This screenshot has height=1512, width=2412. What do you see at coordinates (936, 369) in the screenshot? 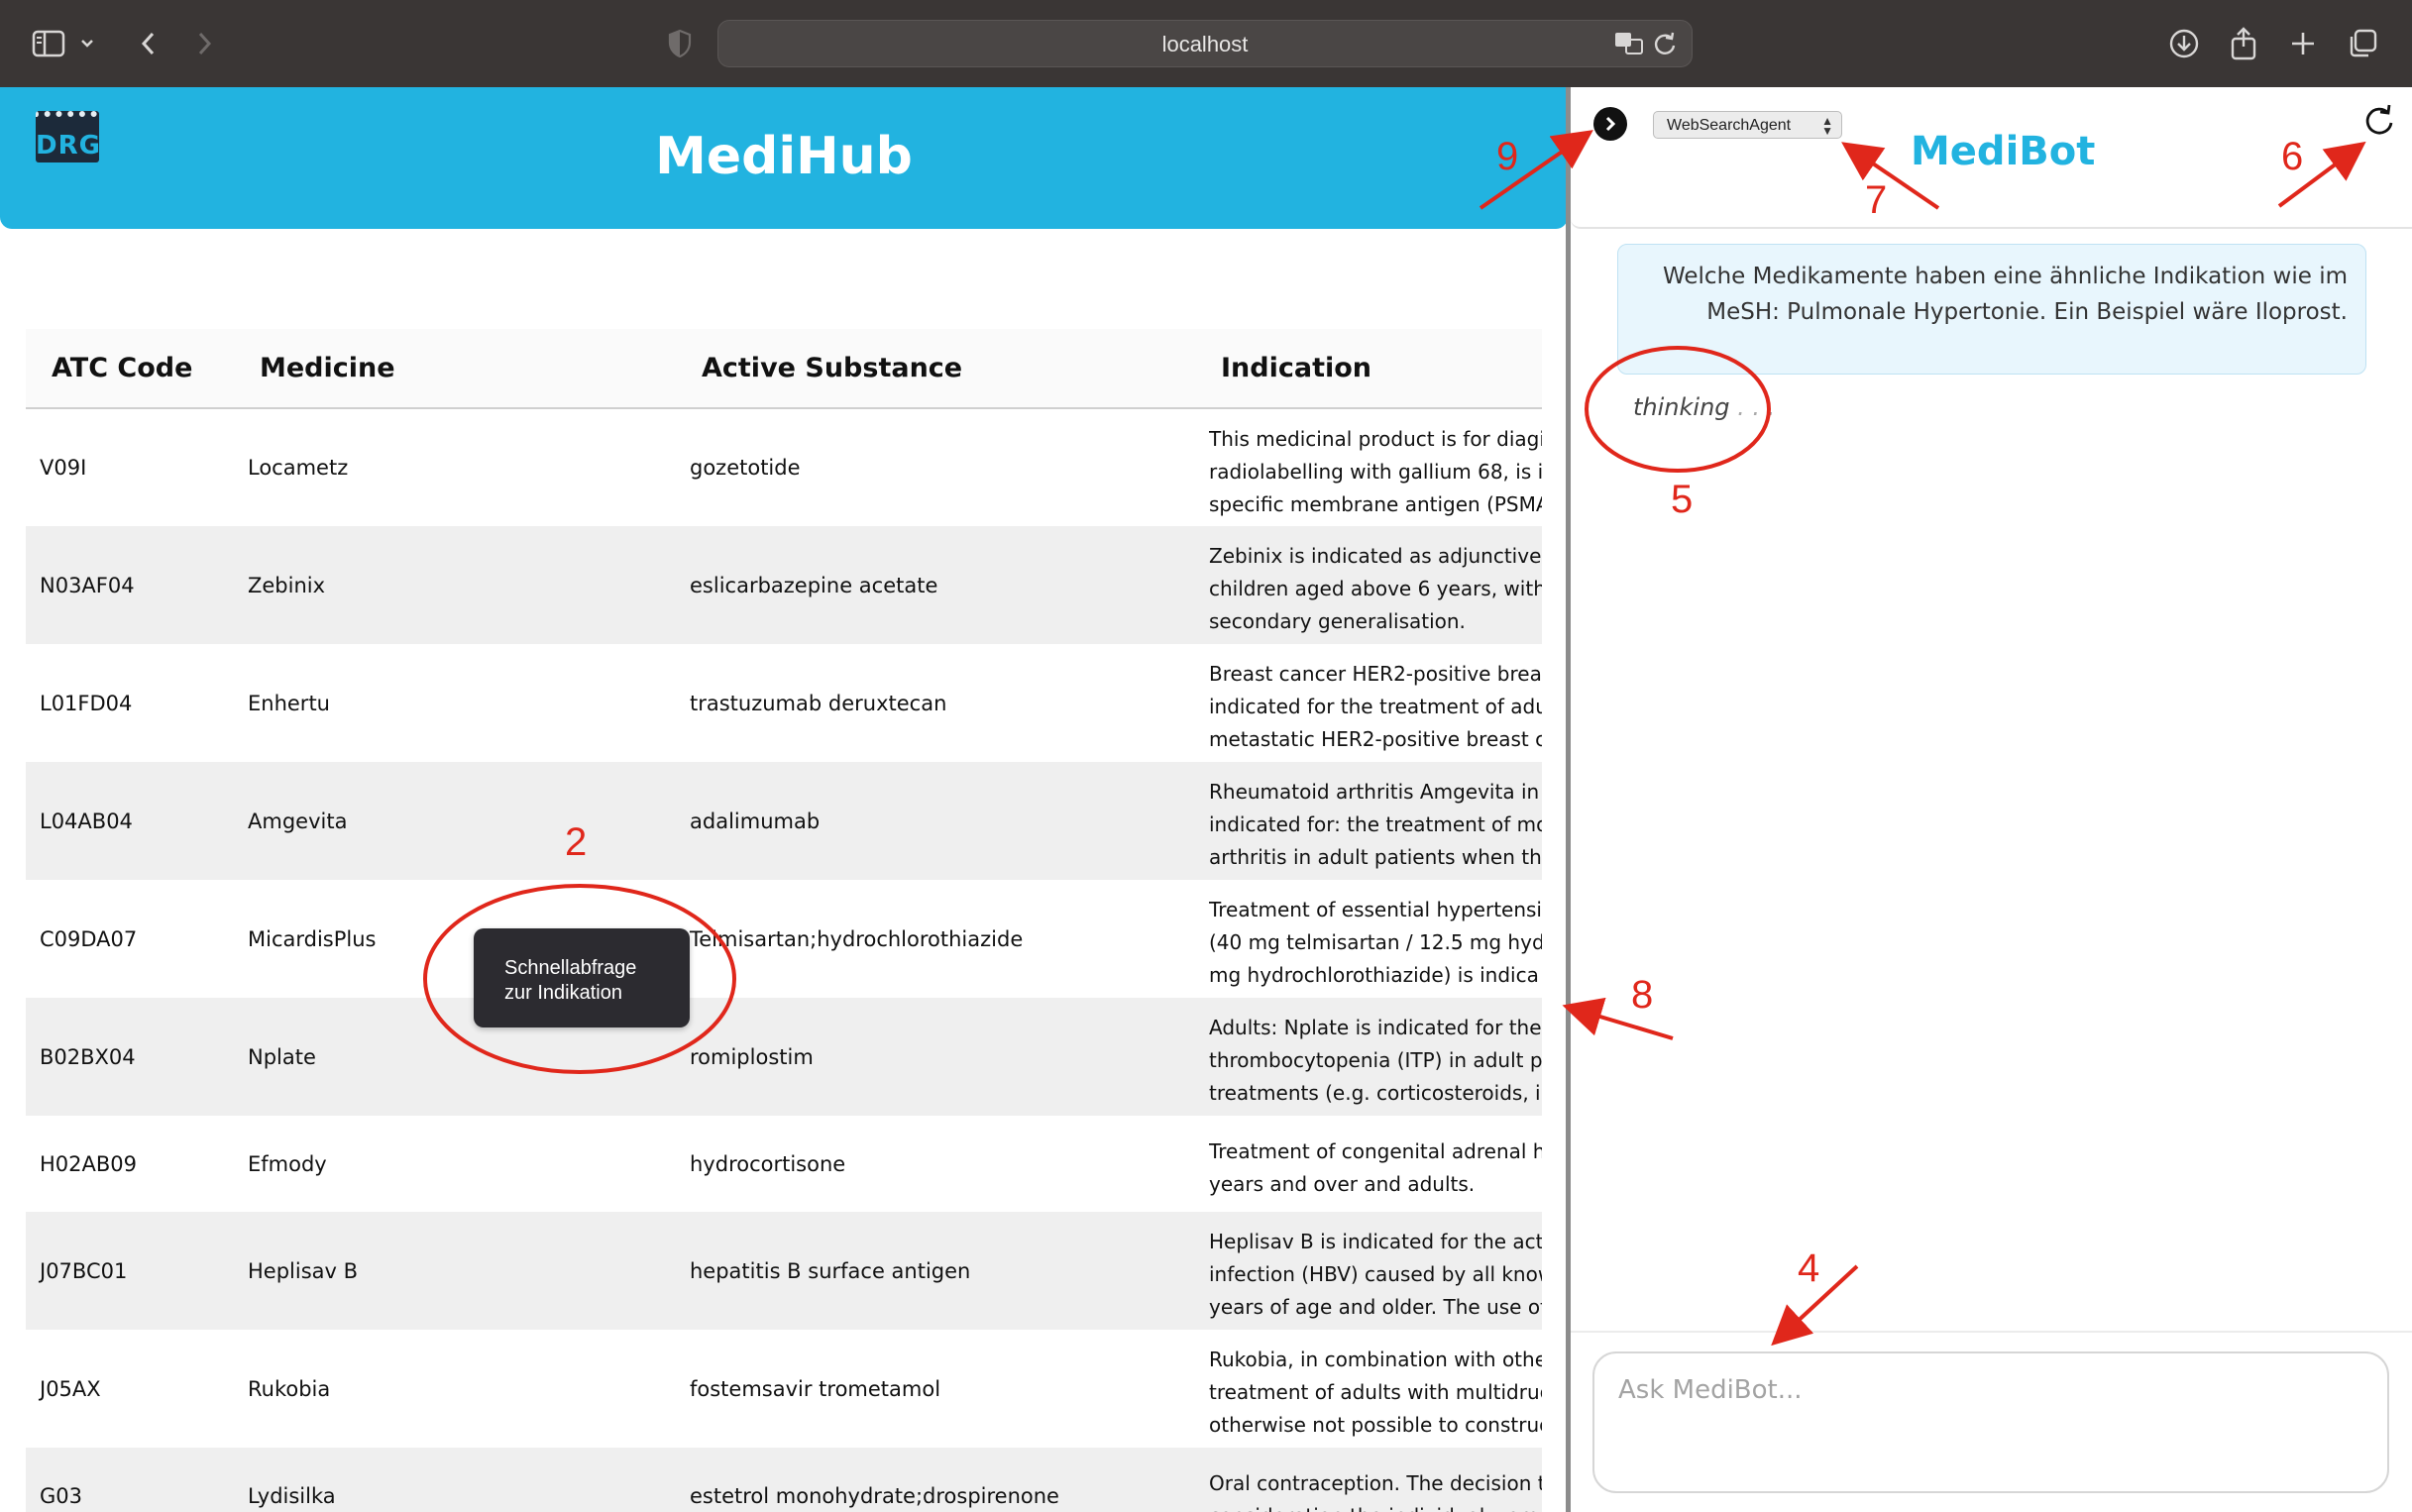
I see `column-header-substance: Active Substance` at bounding box center [936, 369].